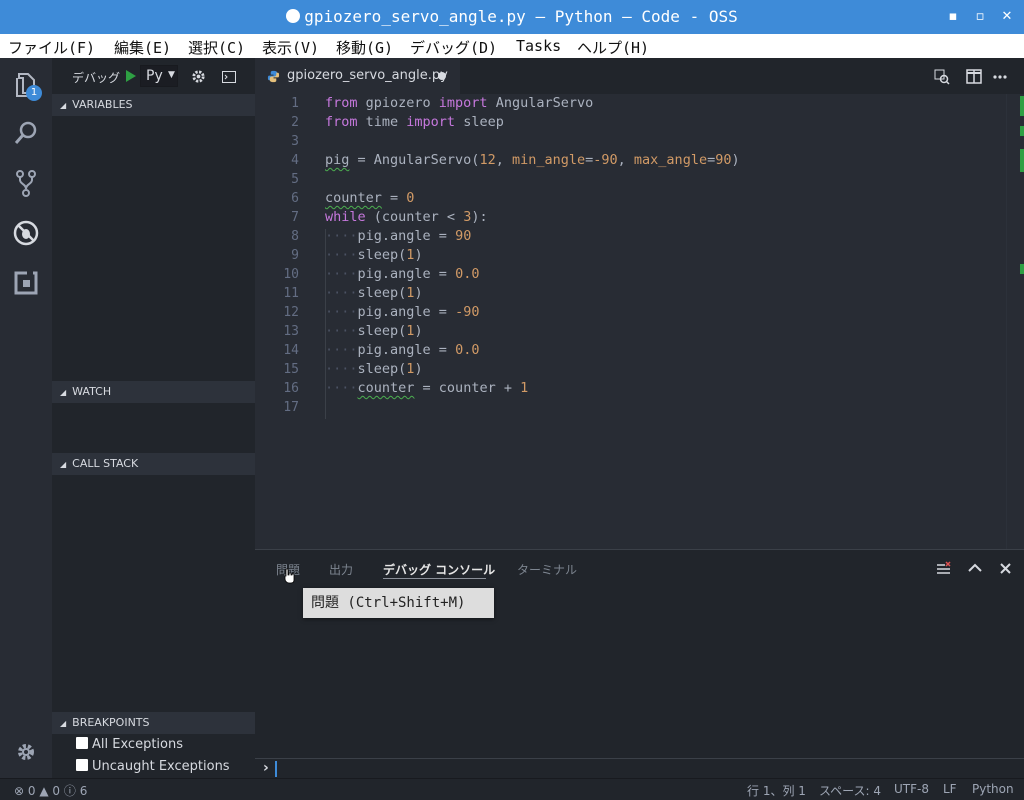  Describe the element at coordinates (69, 791) in the screenshot. I see `info-icon: ⓘ` at that location.